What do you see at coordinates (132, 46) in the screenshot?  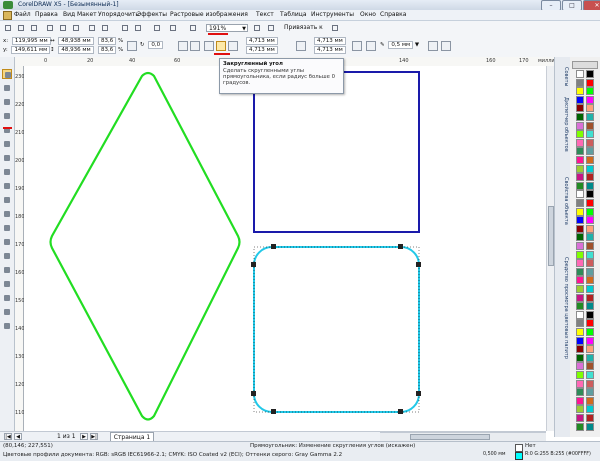 I see `lock-ratio-icon` at bounding box center [132, 46].